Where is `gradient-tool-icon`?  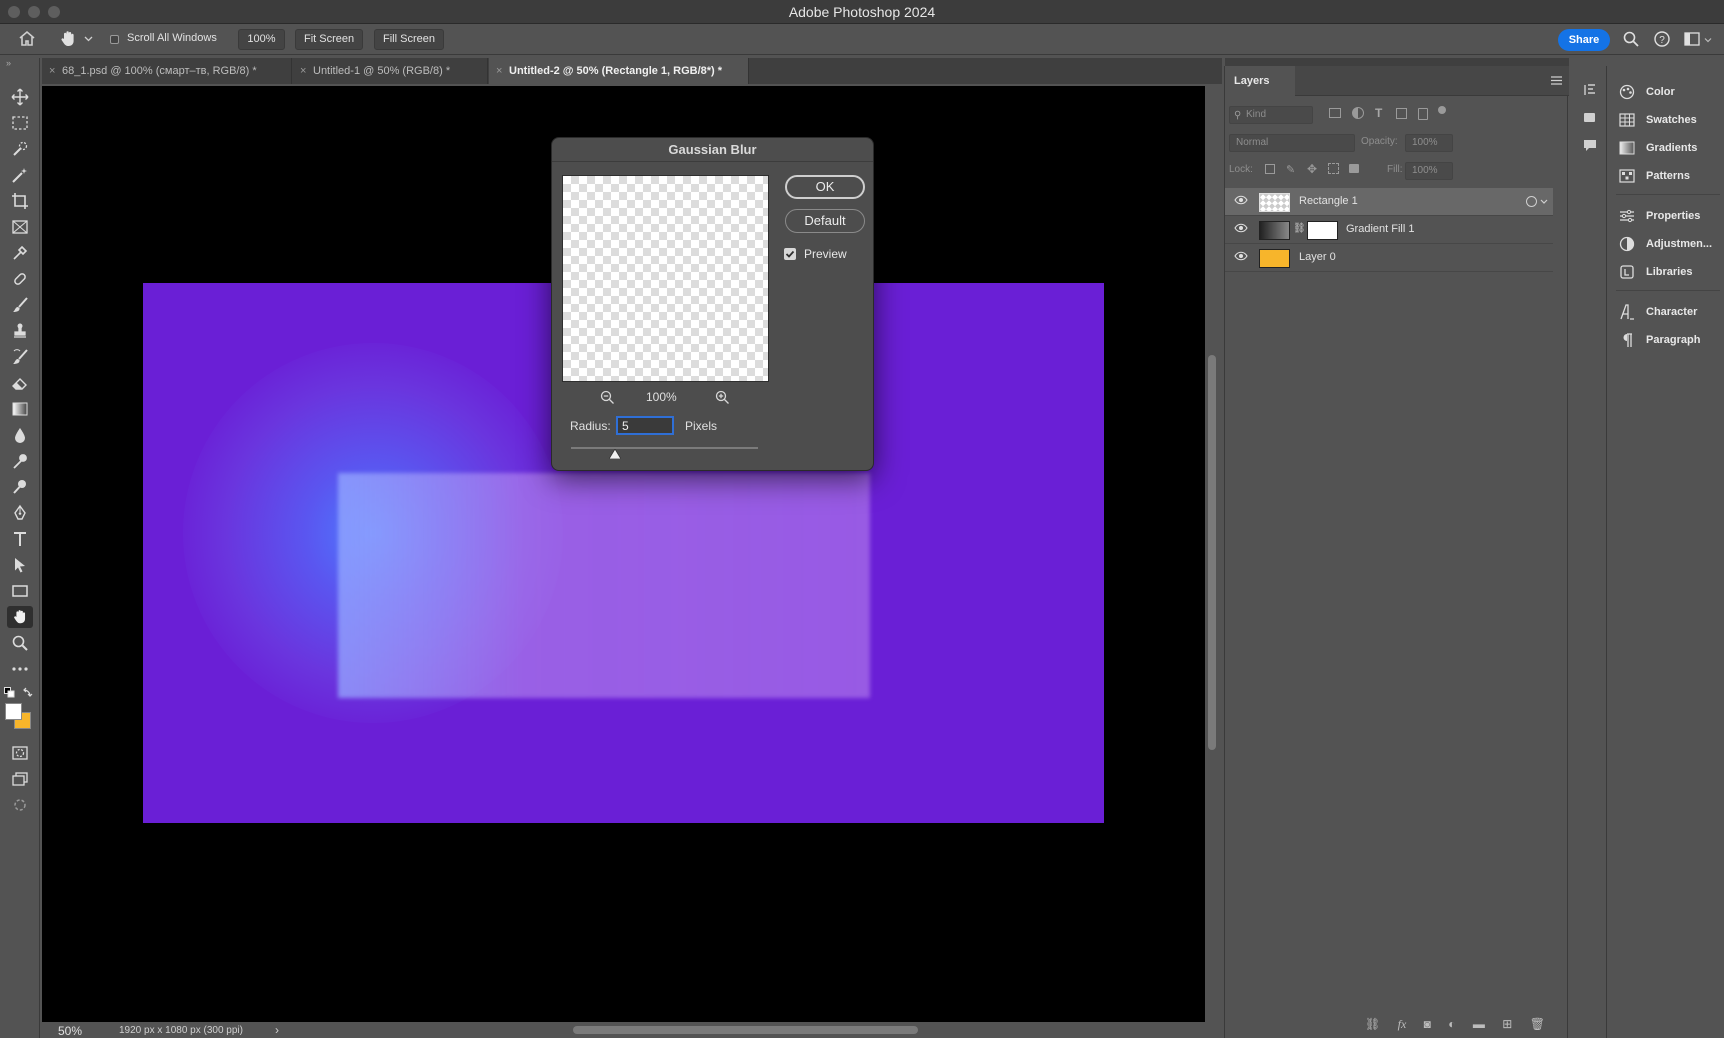
gradient-tool-icon is located at coordinates (20, 409).